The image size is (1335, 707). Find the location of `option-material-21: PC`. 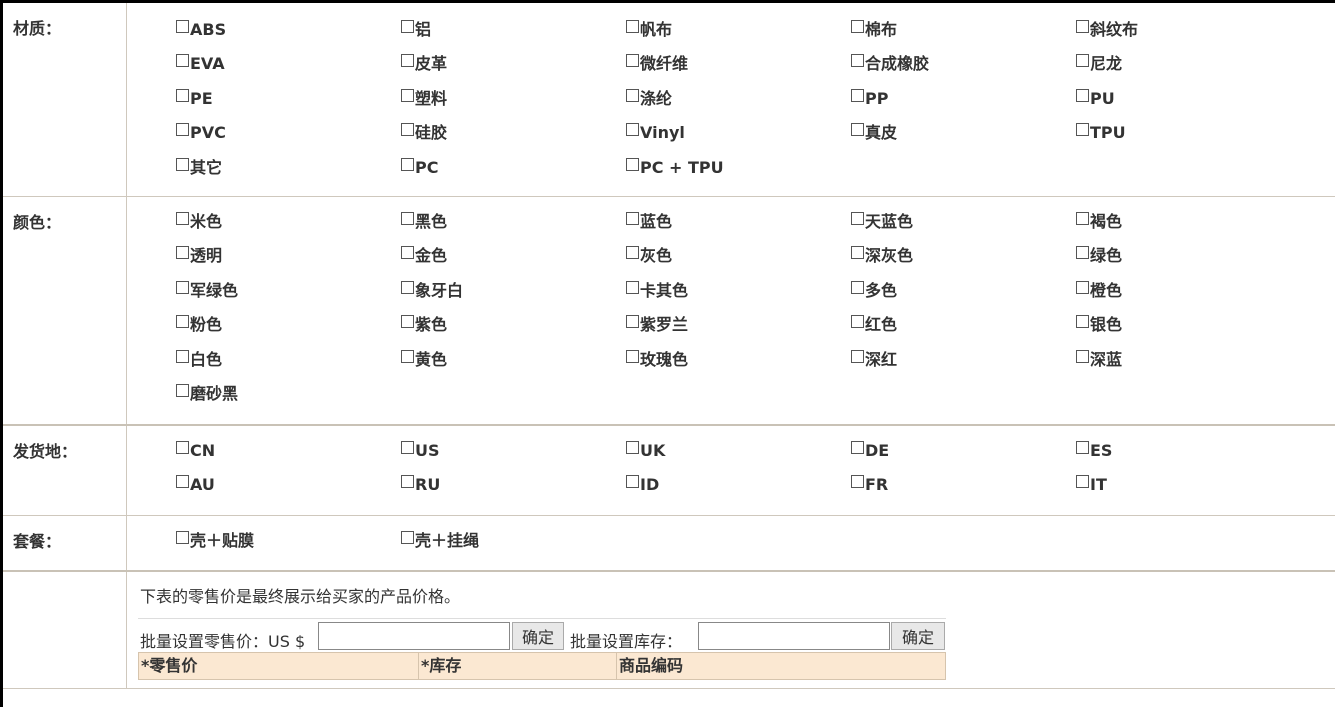

option-material-21: PC is located at coordinates (419, 168).